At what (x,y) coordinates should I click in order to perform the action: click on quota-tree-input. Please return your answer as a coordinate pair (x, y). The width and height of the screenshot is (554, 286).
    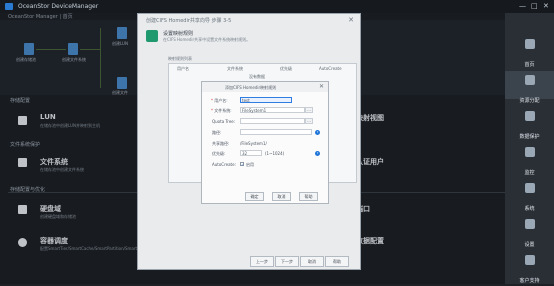
    Looking at the image, I should click on (272, 121).